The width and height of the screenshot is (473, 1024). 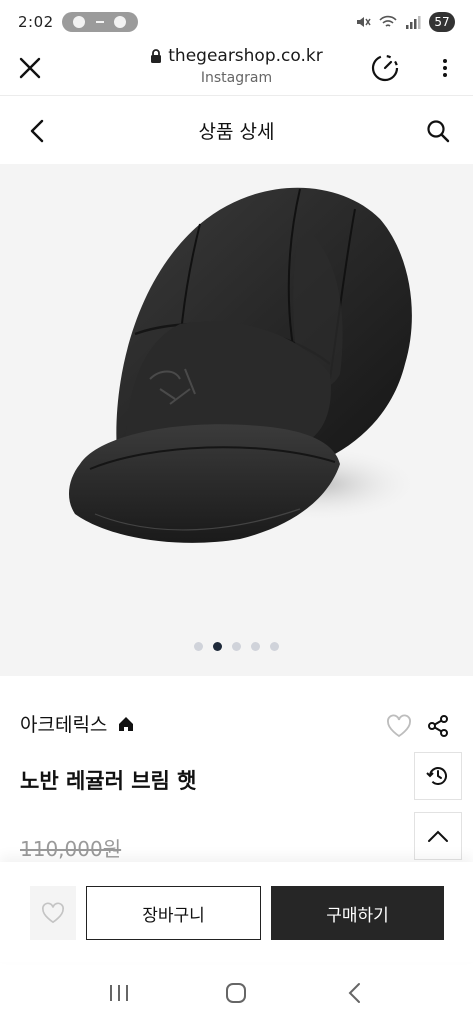 I want to click on home-nav-button, so click(x=236, y=993).